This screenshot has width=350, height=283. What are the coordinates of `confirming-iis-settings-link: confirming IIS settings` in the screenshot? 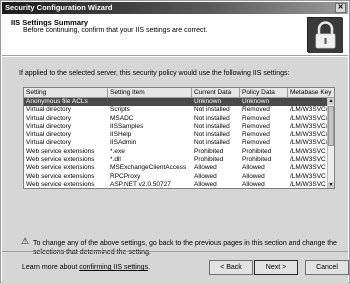 It's located at (113, 267).